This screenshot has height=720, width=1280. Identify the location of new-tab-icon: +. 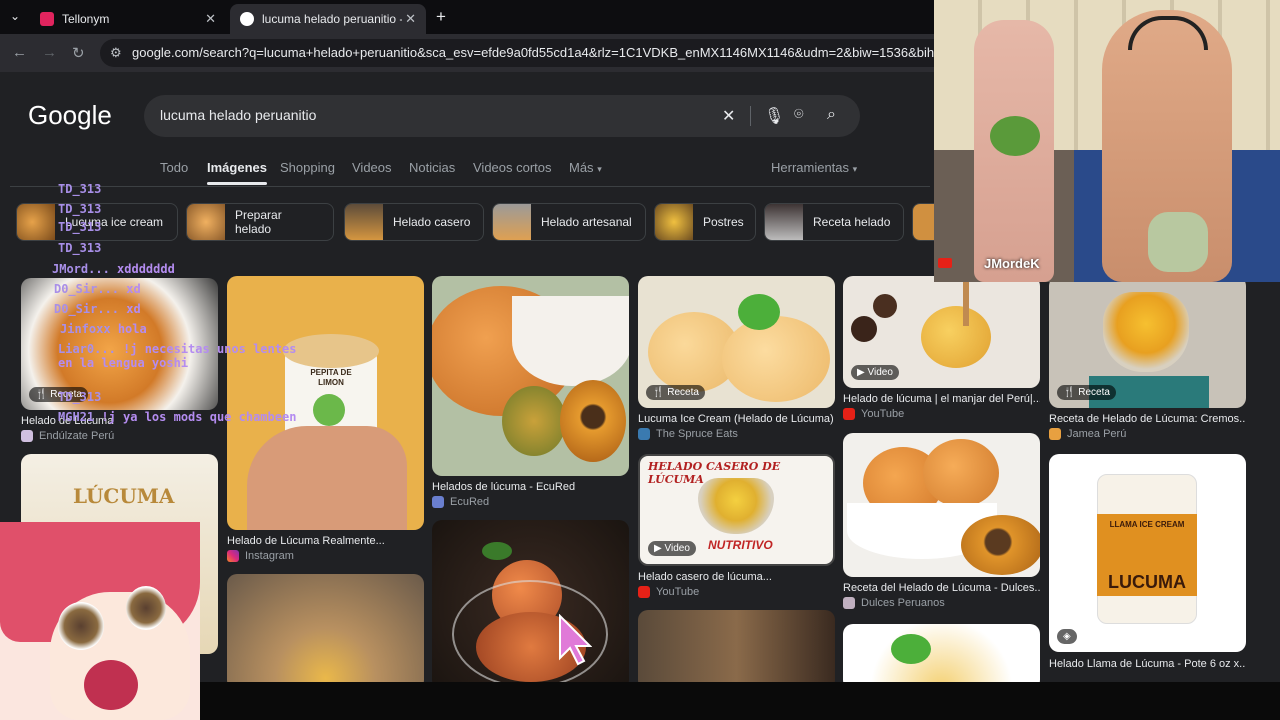
(441, 17).